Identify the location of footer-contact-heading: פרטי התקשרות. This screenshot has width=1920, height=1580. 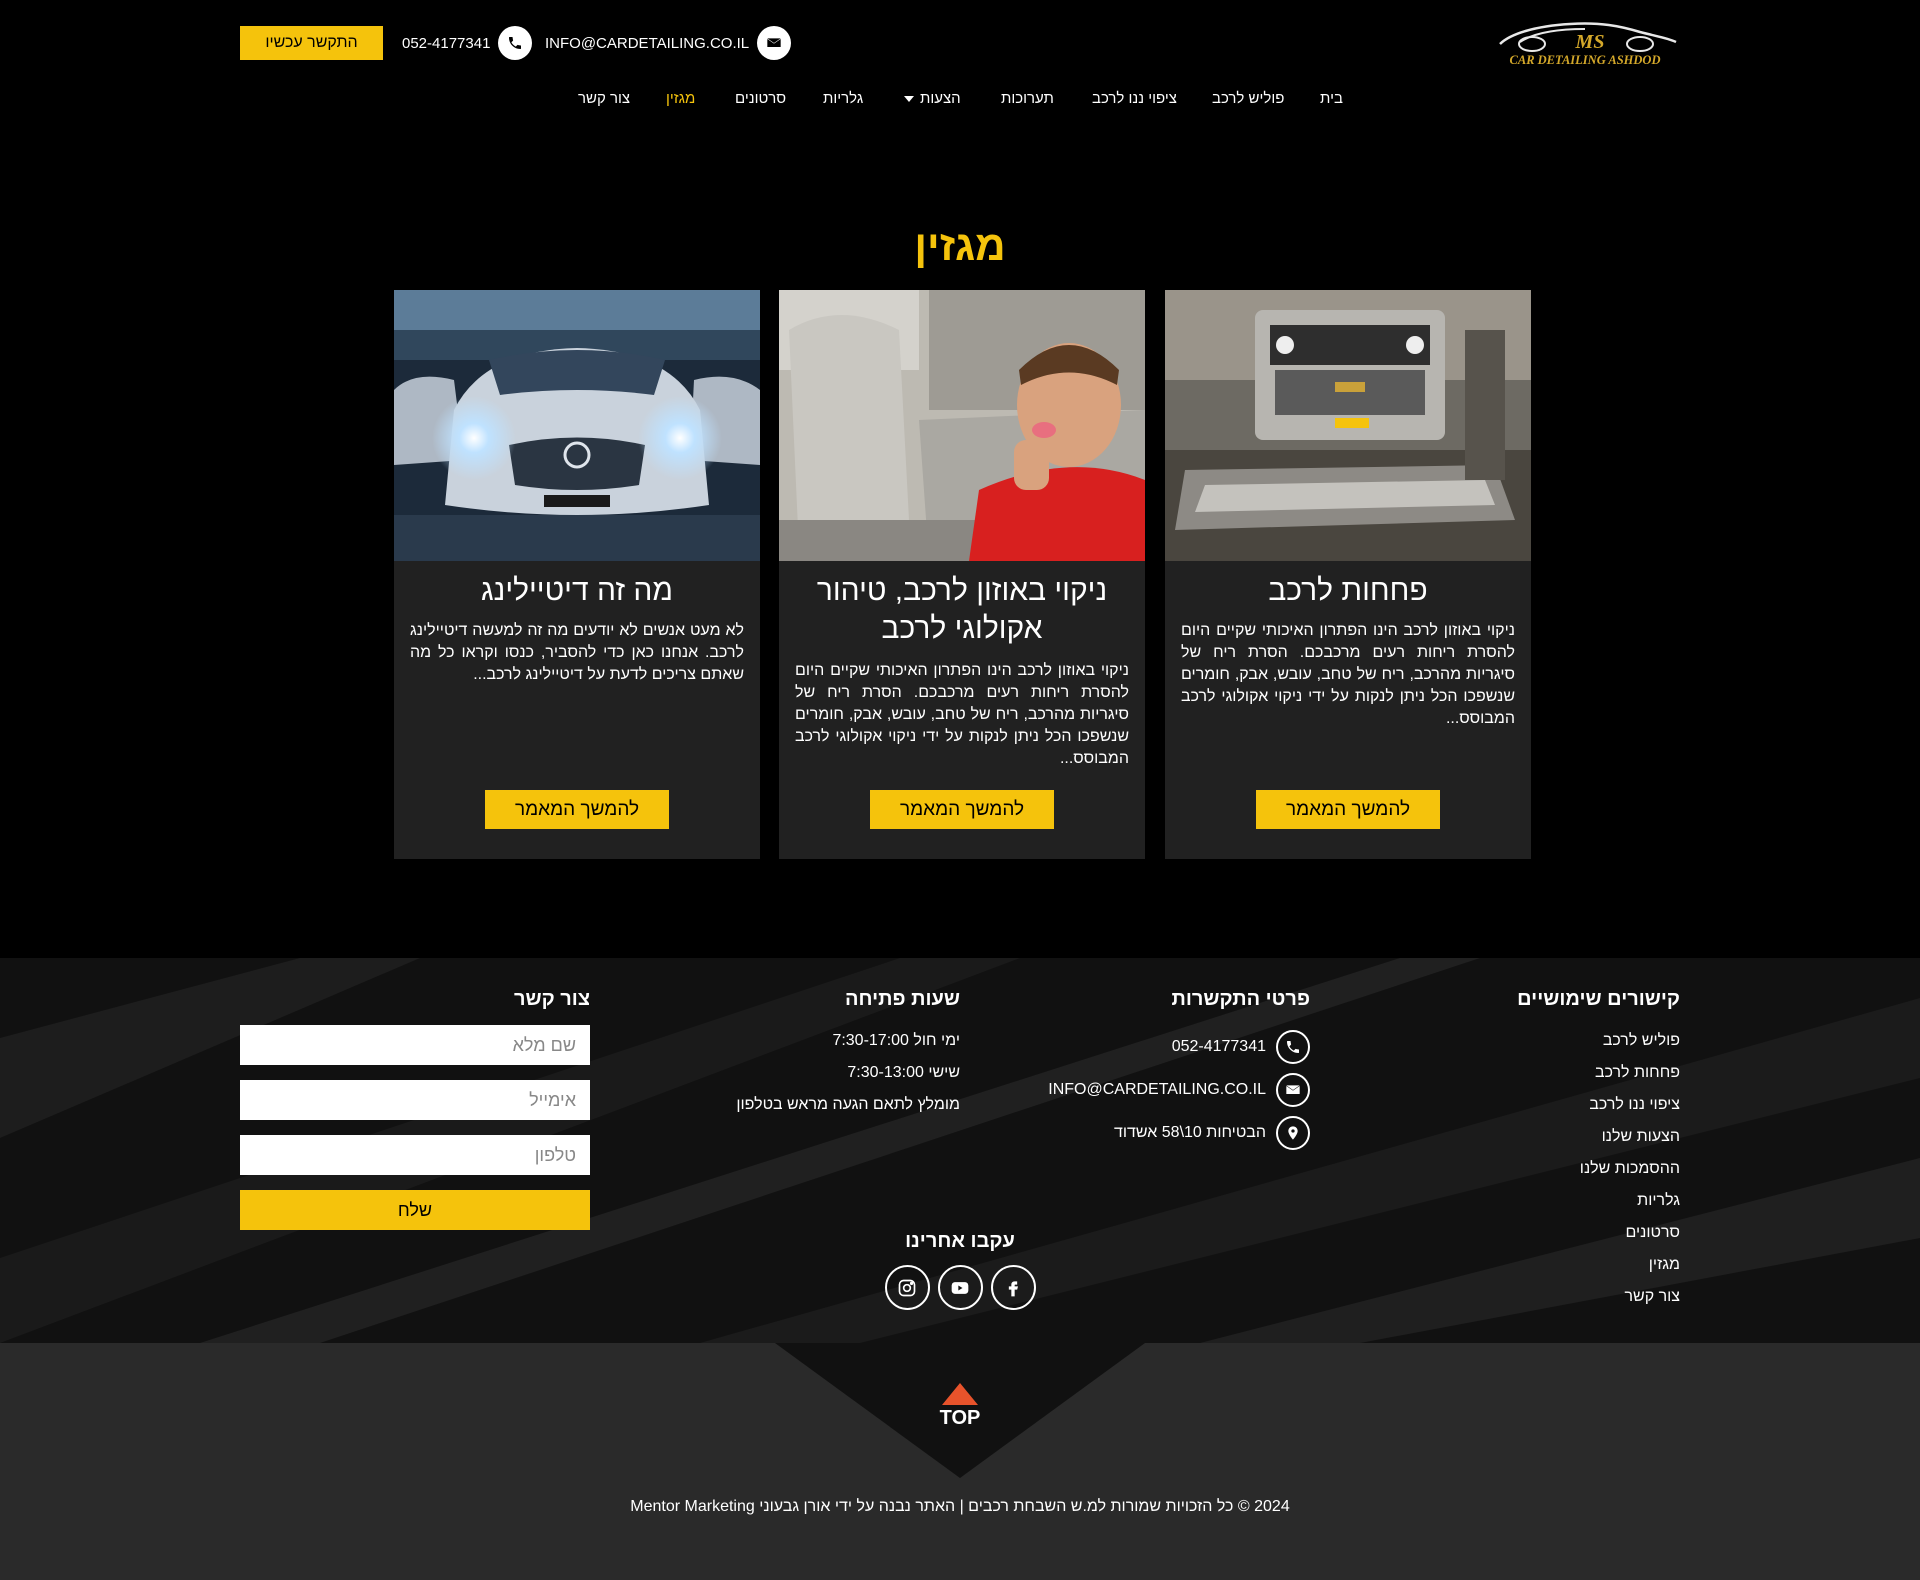
(1240, 999).